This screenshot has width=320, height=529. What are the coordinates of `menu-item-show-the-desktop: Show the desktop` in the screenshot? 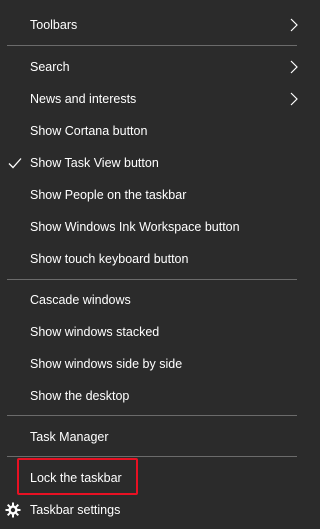 It's located at (153, 396).